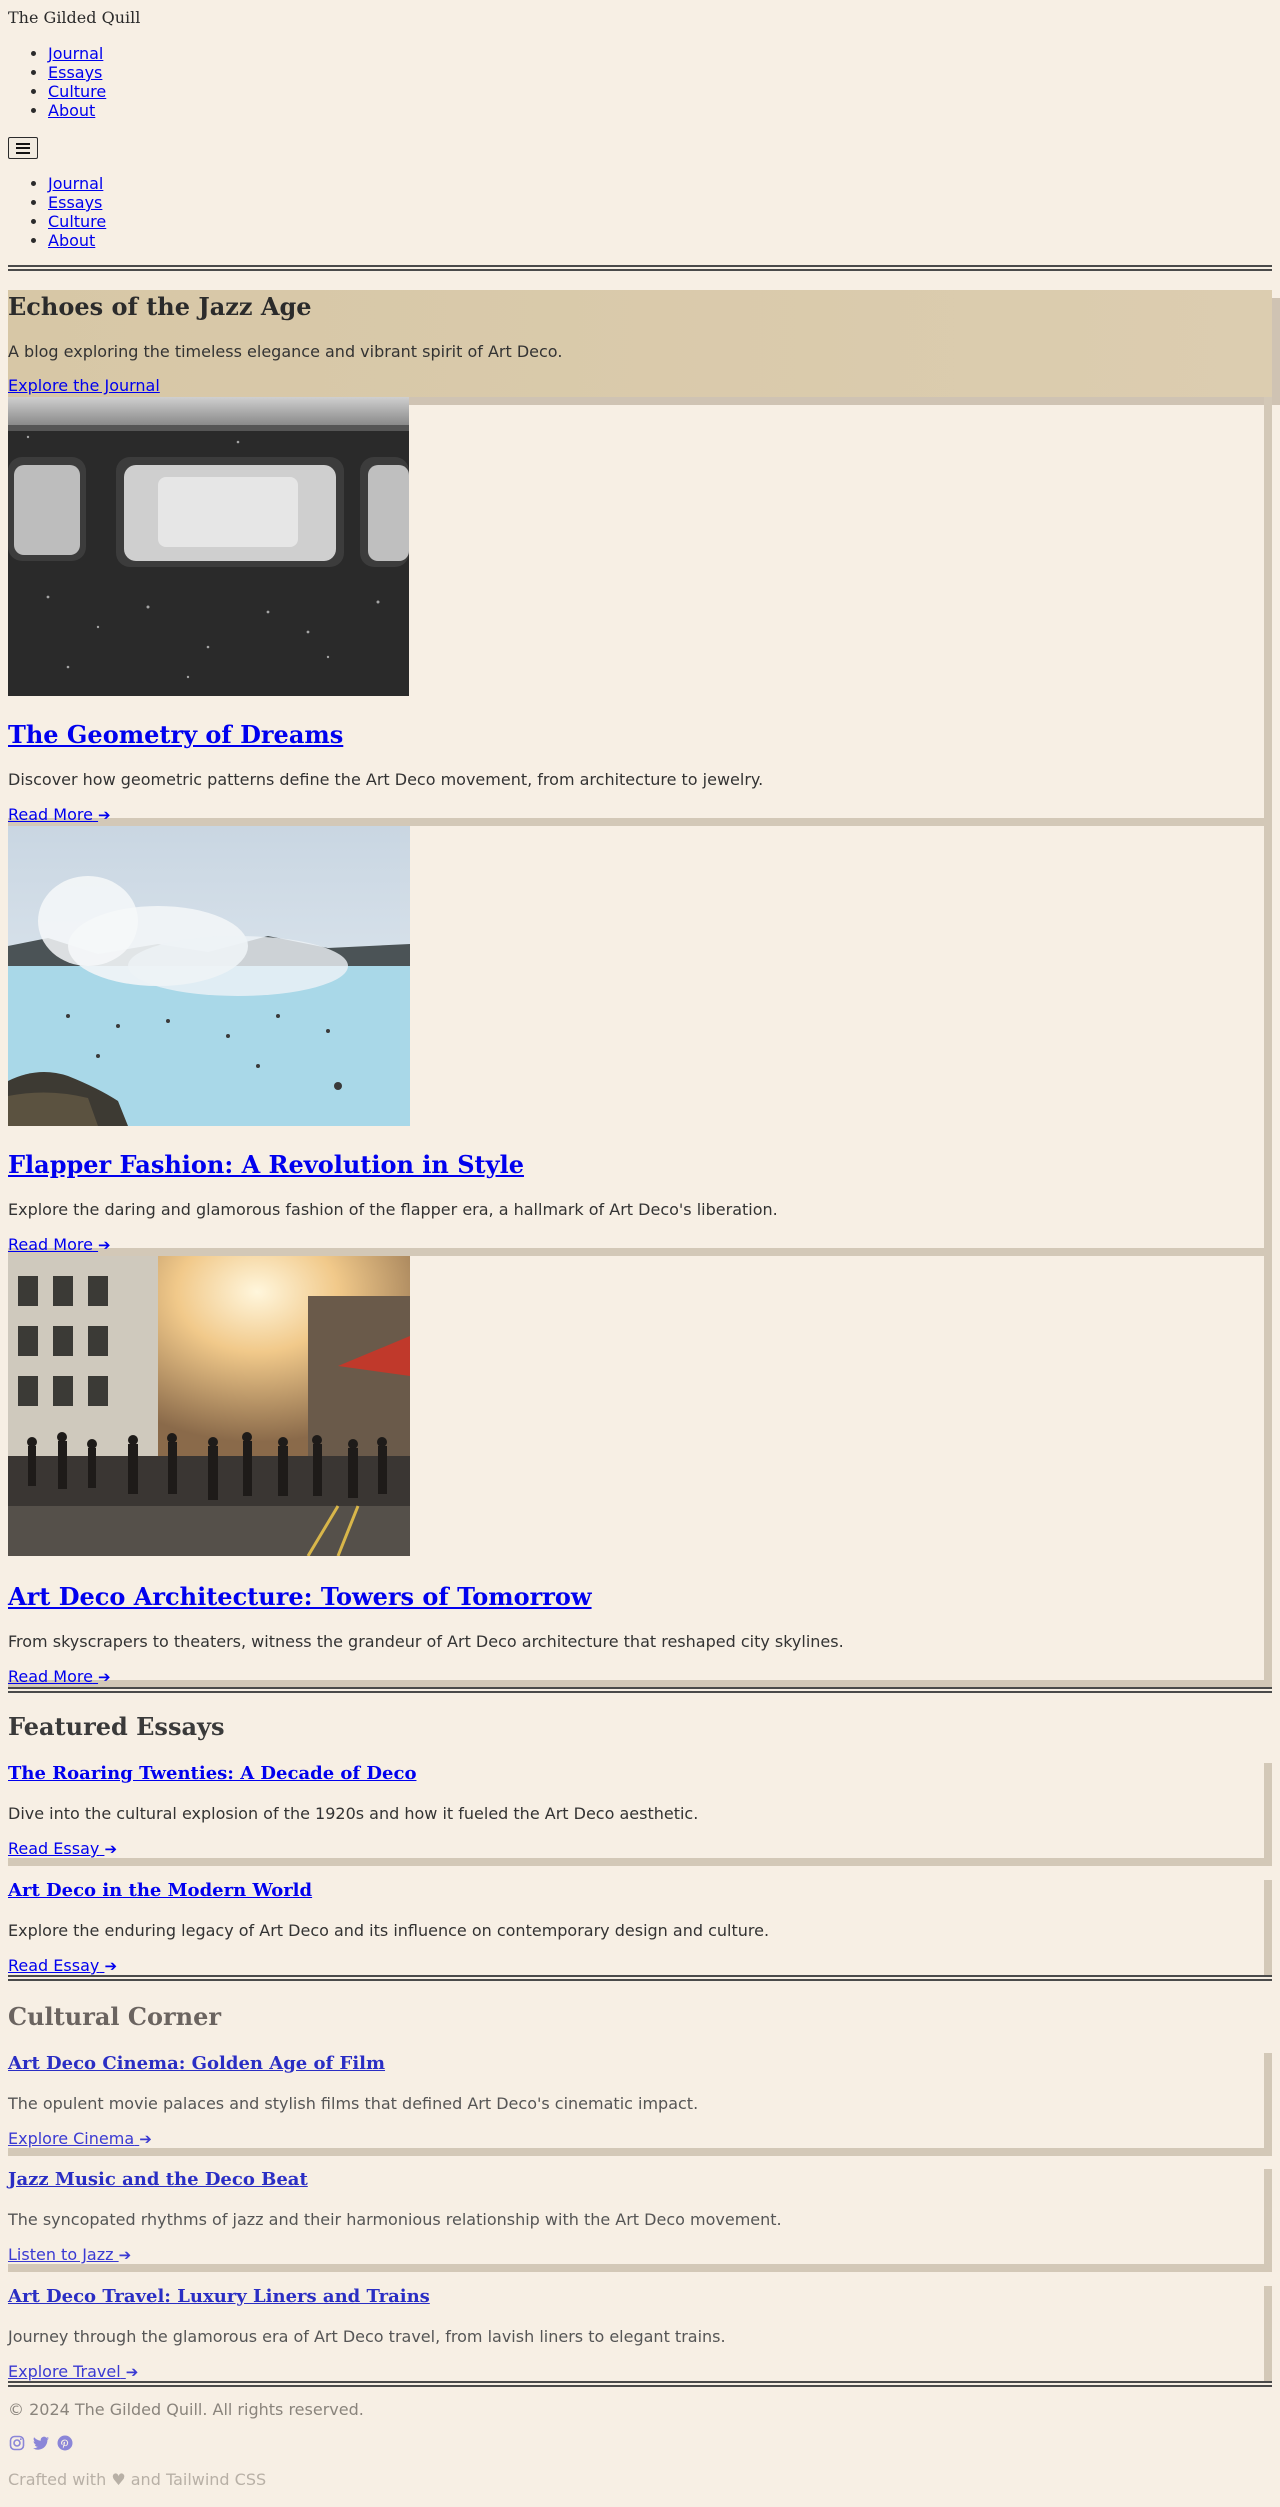 The image size is (1280, 2507). I want to click on post-image-street, so click(209, 1406).